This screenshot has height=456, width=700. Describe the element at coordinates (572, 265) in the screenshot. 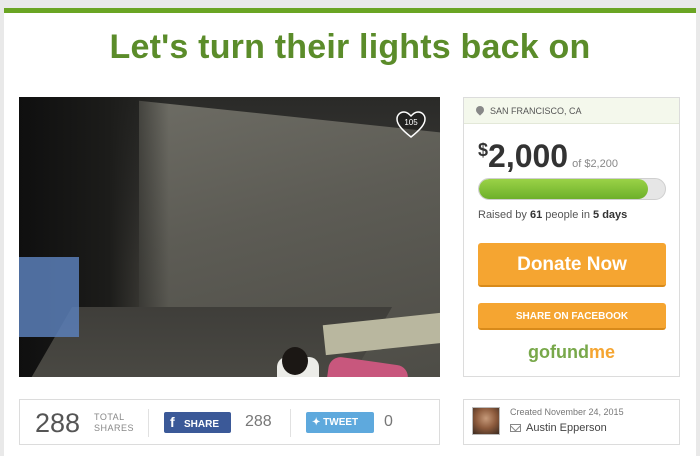

I see `donate-now-button: Donate Now` at that location.